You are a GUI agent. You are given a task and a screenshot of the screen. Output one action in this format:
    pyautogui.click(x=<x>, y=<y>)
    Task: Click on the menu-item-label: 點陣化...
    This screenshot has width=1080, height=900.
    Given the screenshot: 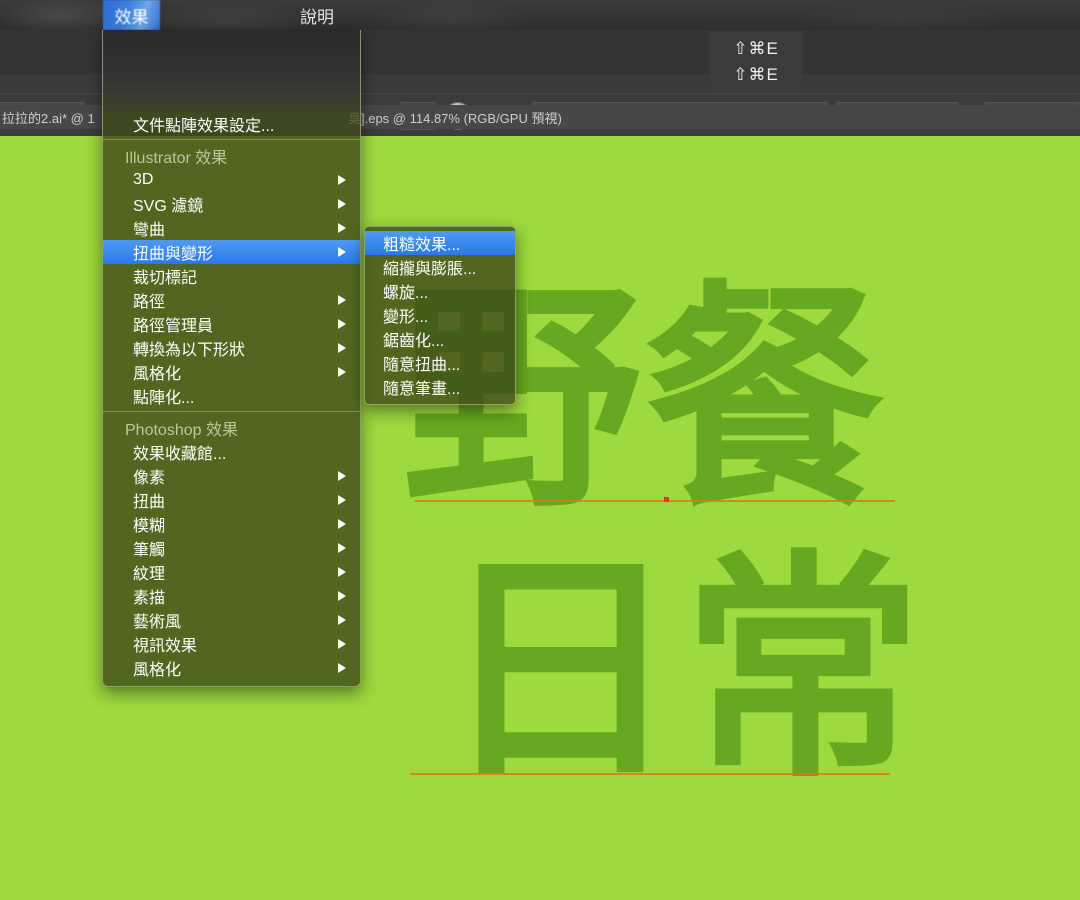 What is the action you would take?
    pyautogui.click(x=164, y=398)
    